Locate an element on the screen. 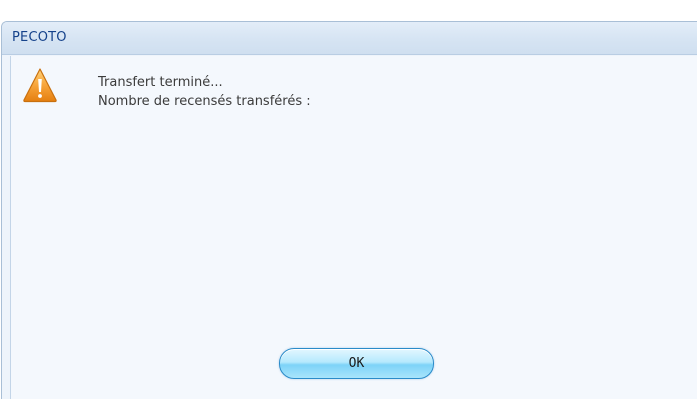 Image resolution: width=697 pixels, height=399 pixels. warning-icon is located at coordinates (40, 85).